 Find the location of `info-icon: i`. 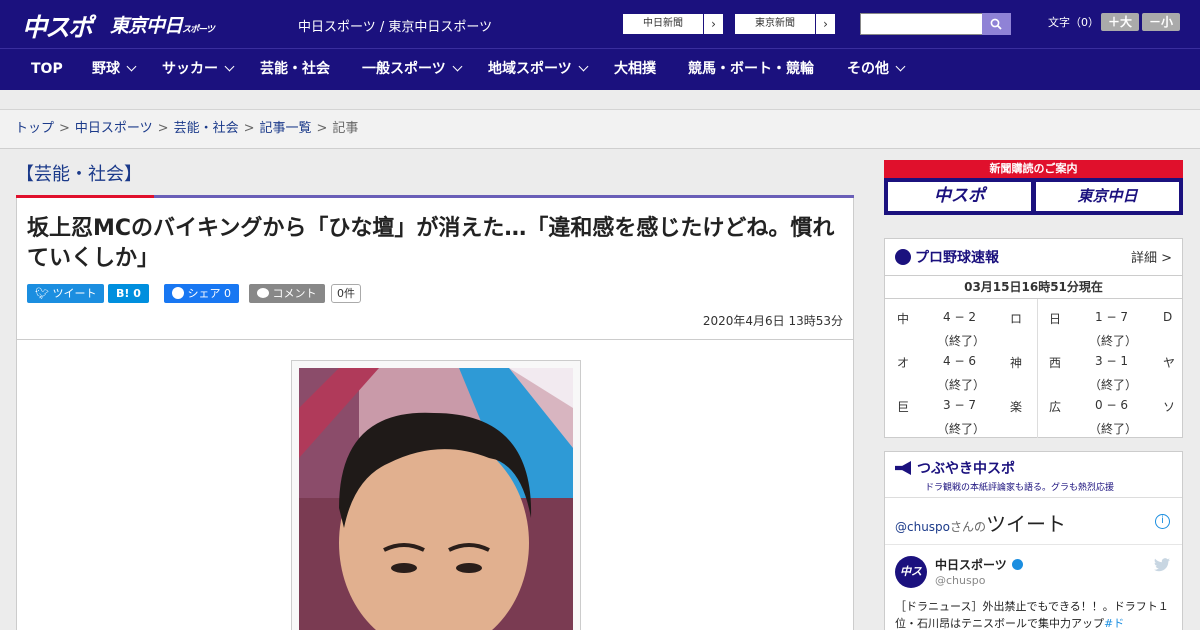

info-icon: i is located at coordinates (1162, 521).